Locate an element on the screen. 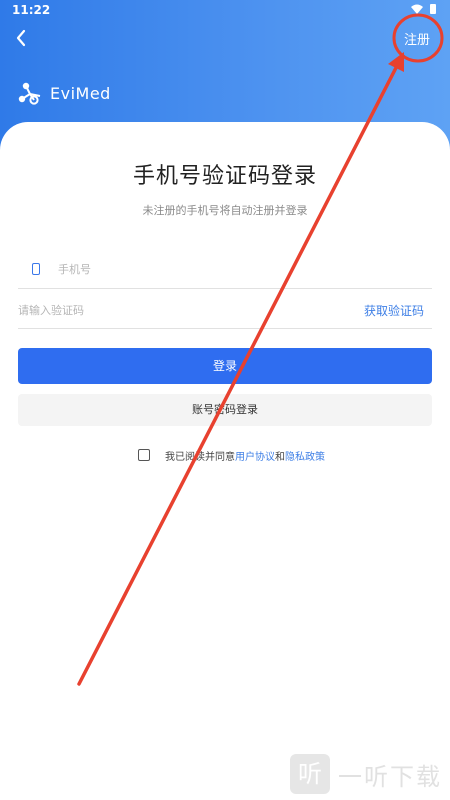  verification-code-input: 请输入验证码 is located at coordinates (51, 310).